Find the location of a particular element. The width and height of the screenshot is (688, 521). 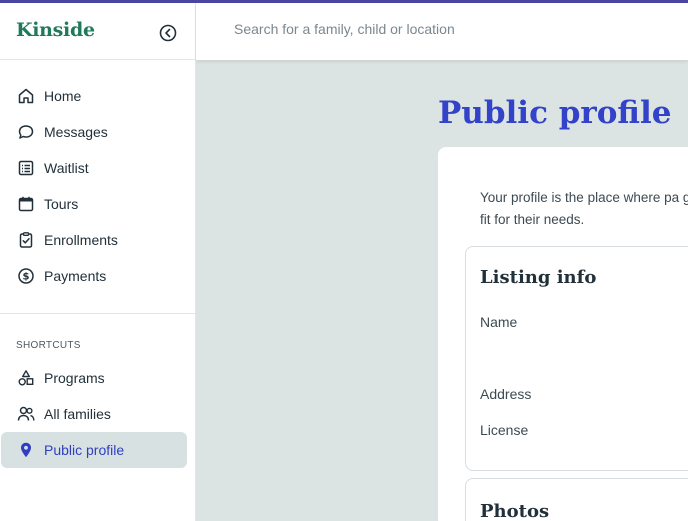

top-search-bar is located at coordinates (442, 31).